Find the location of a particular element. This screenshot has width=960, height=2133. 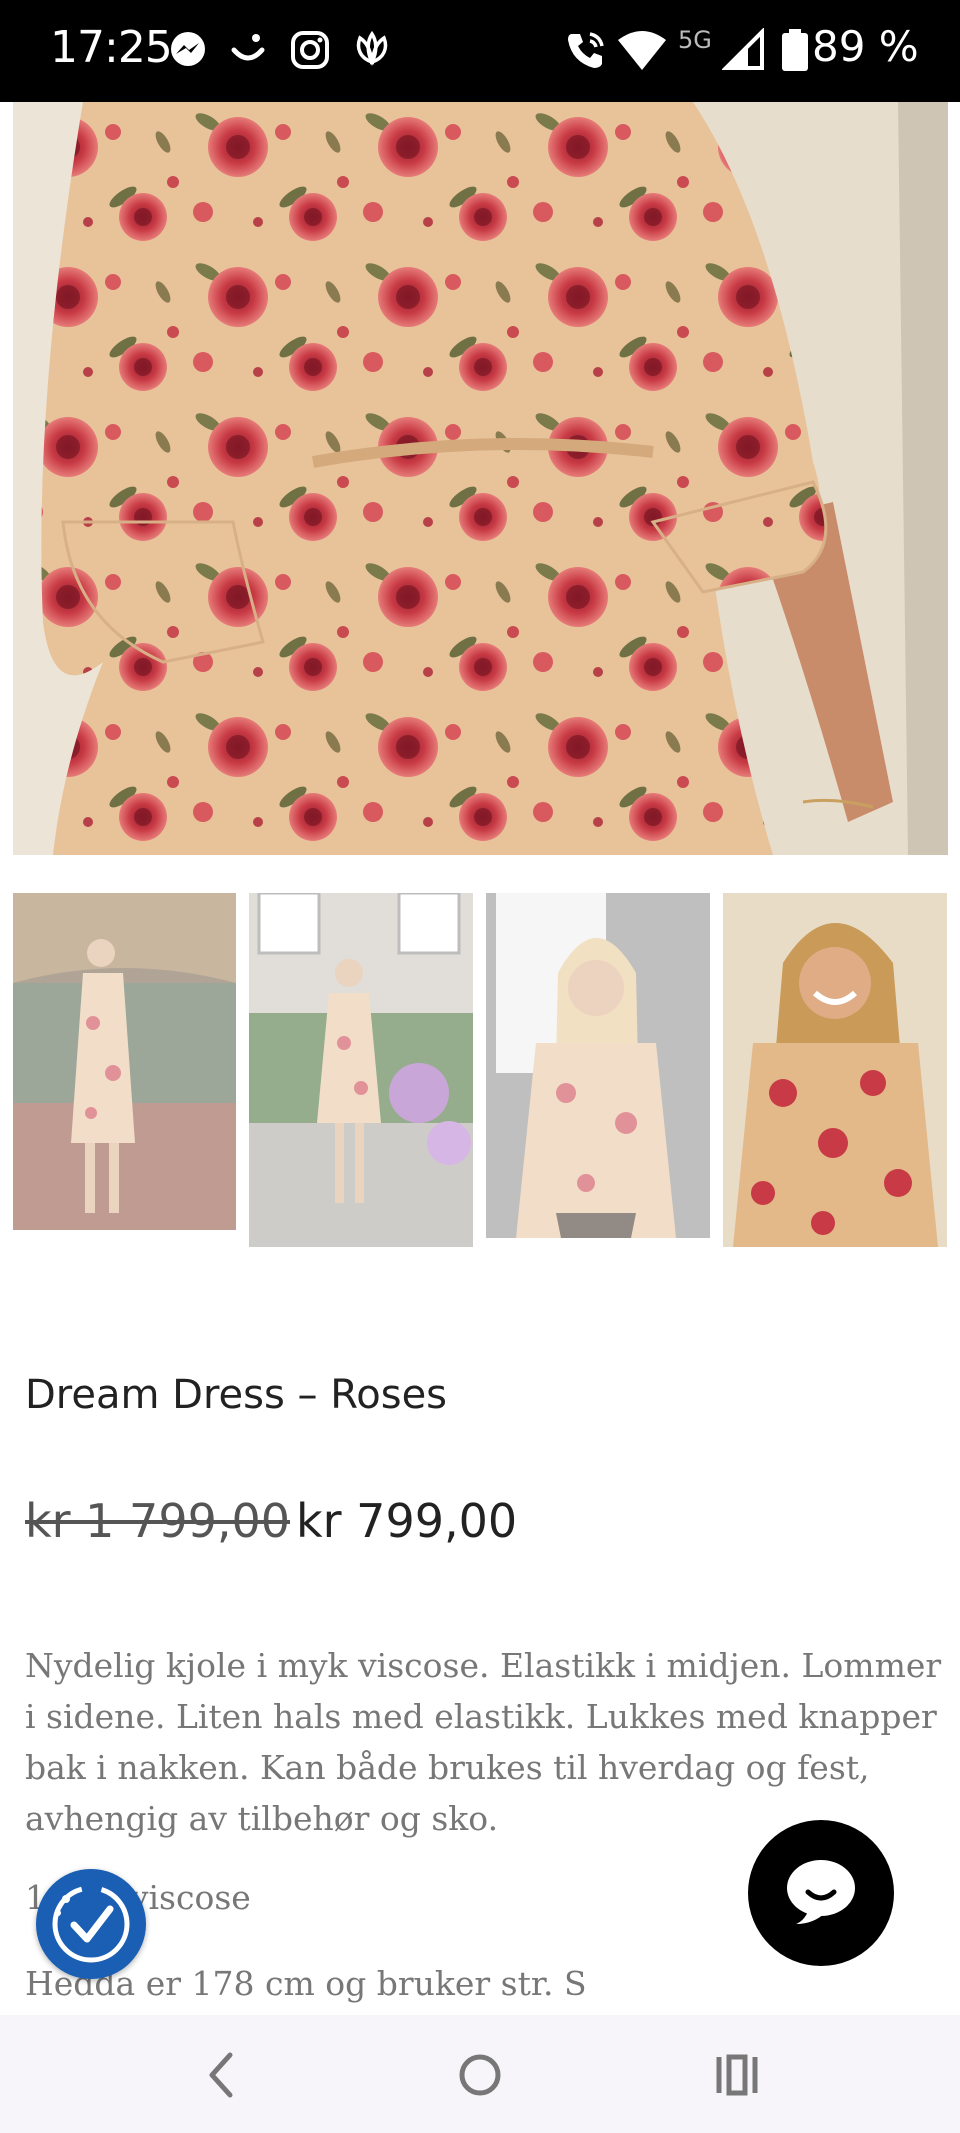

smile-icon is located at coordinates (248, 47).